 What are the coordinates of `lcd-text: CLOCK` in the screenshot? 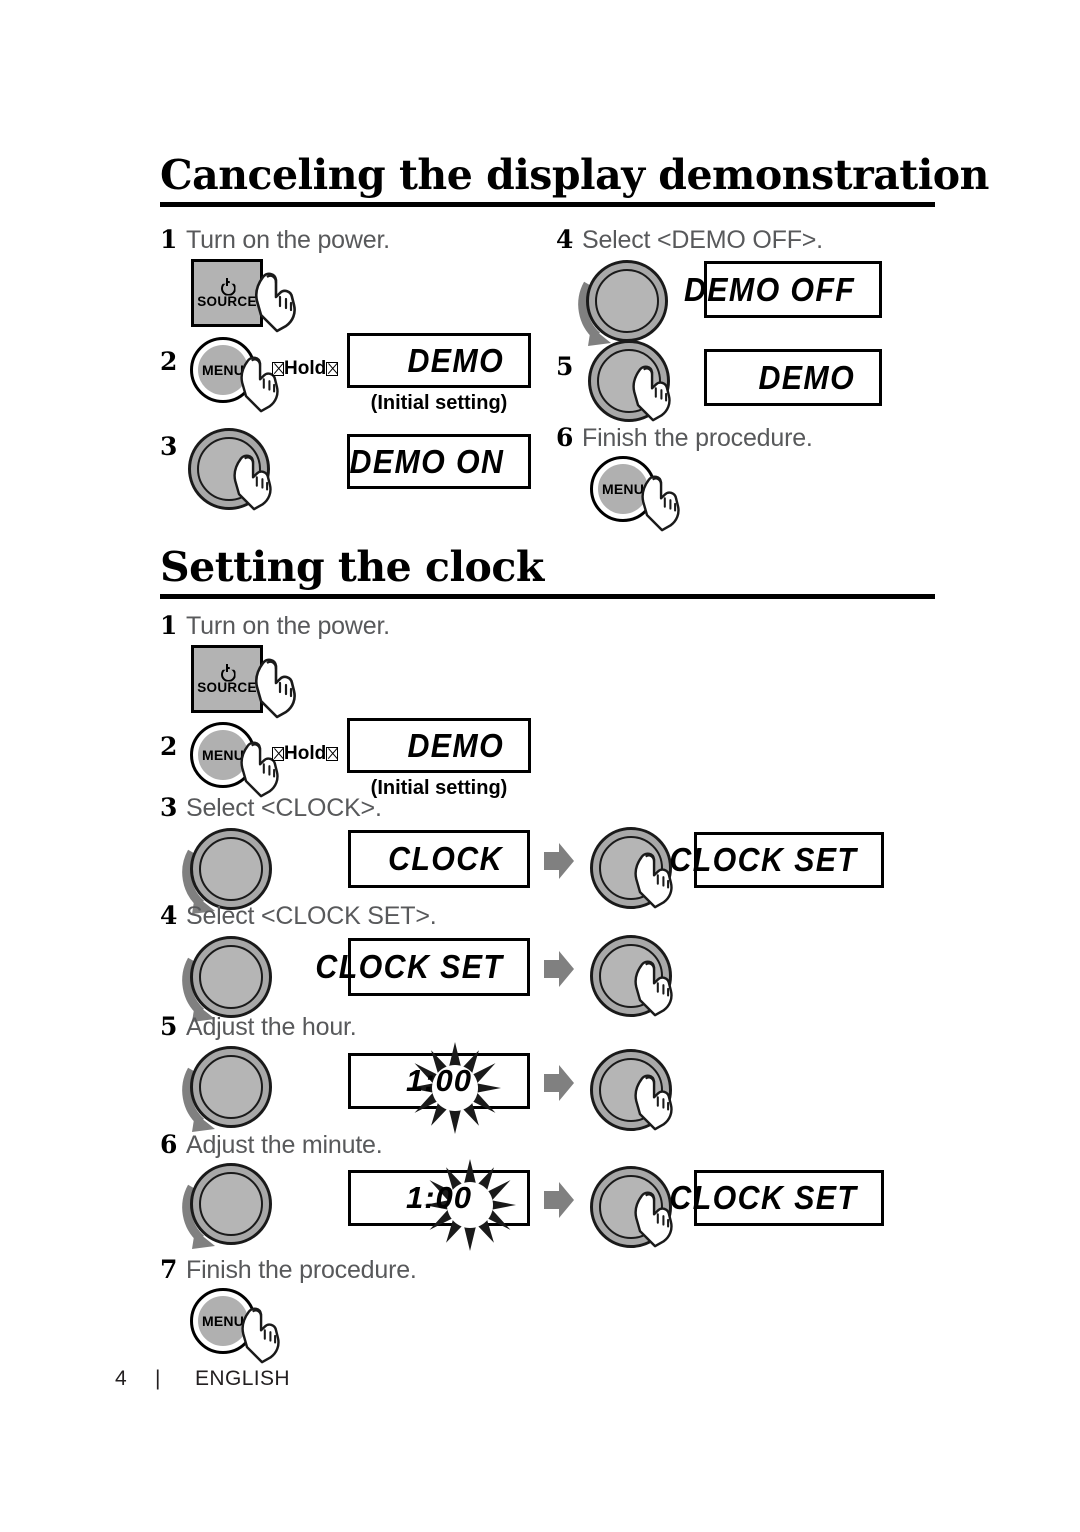 It's located at (446, 858).